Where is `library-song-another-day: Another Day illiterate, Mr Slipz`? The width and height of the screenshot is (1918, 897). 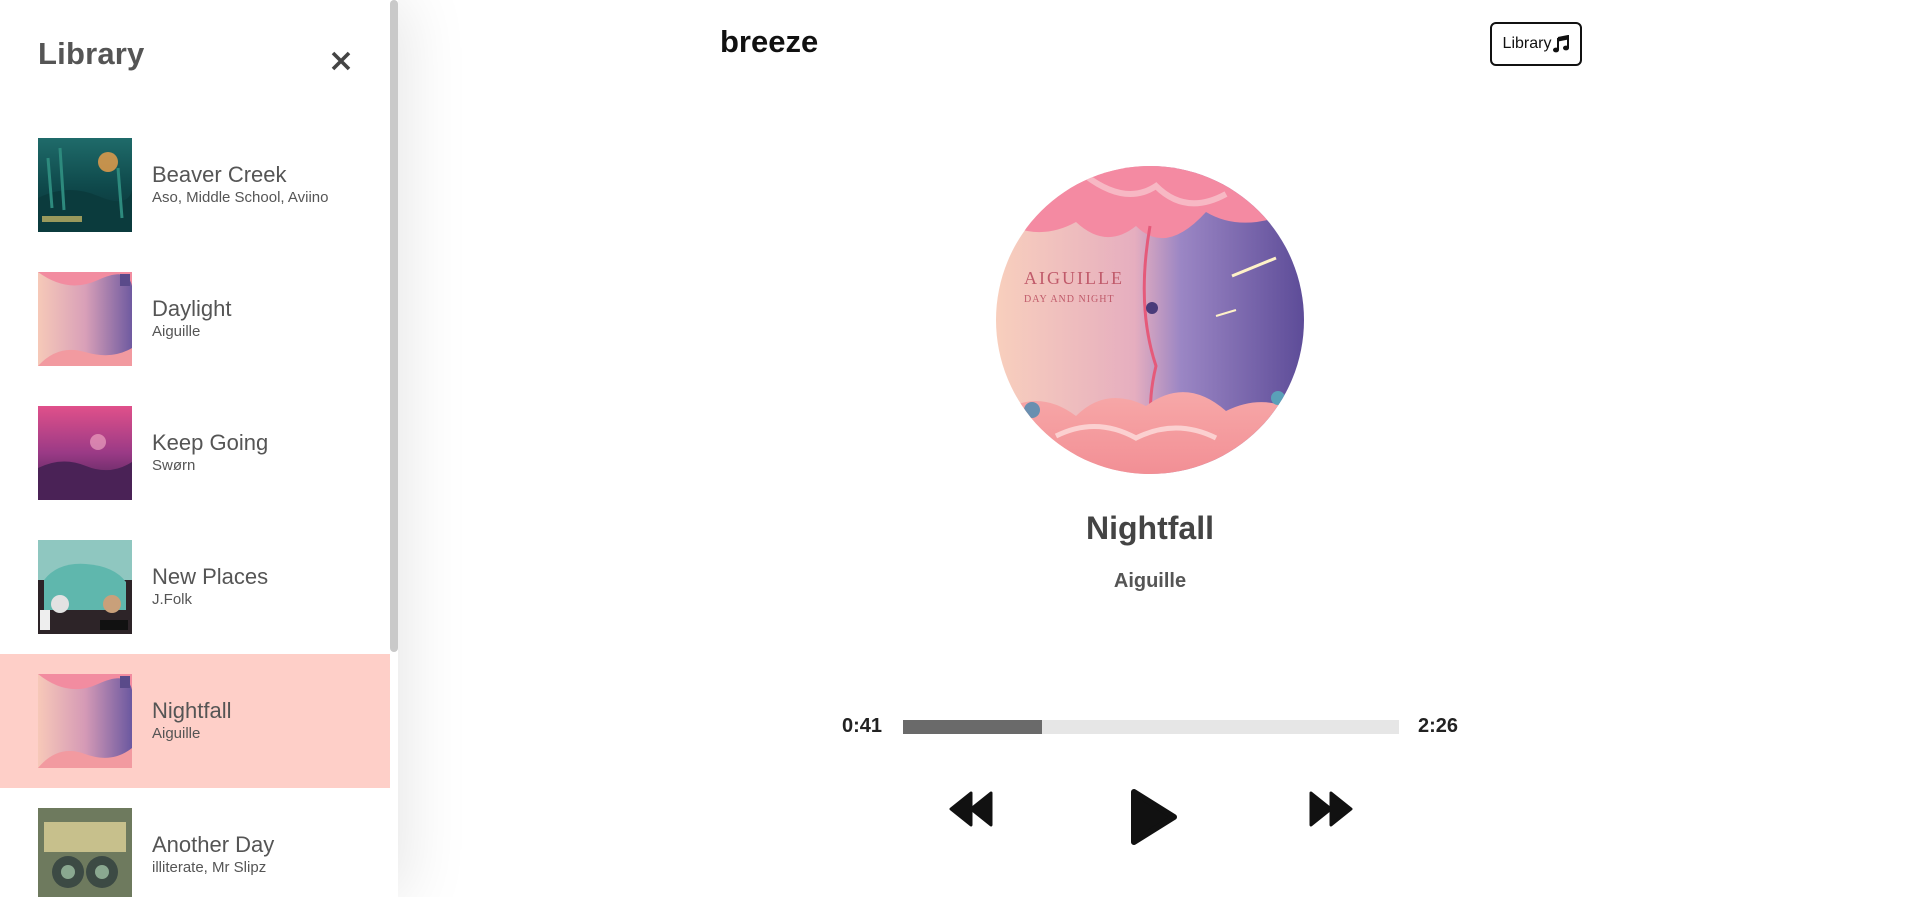 library-song-another-day: Another Day illiterate, Mr Slipz is located at coordinates (195, 842).